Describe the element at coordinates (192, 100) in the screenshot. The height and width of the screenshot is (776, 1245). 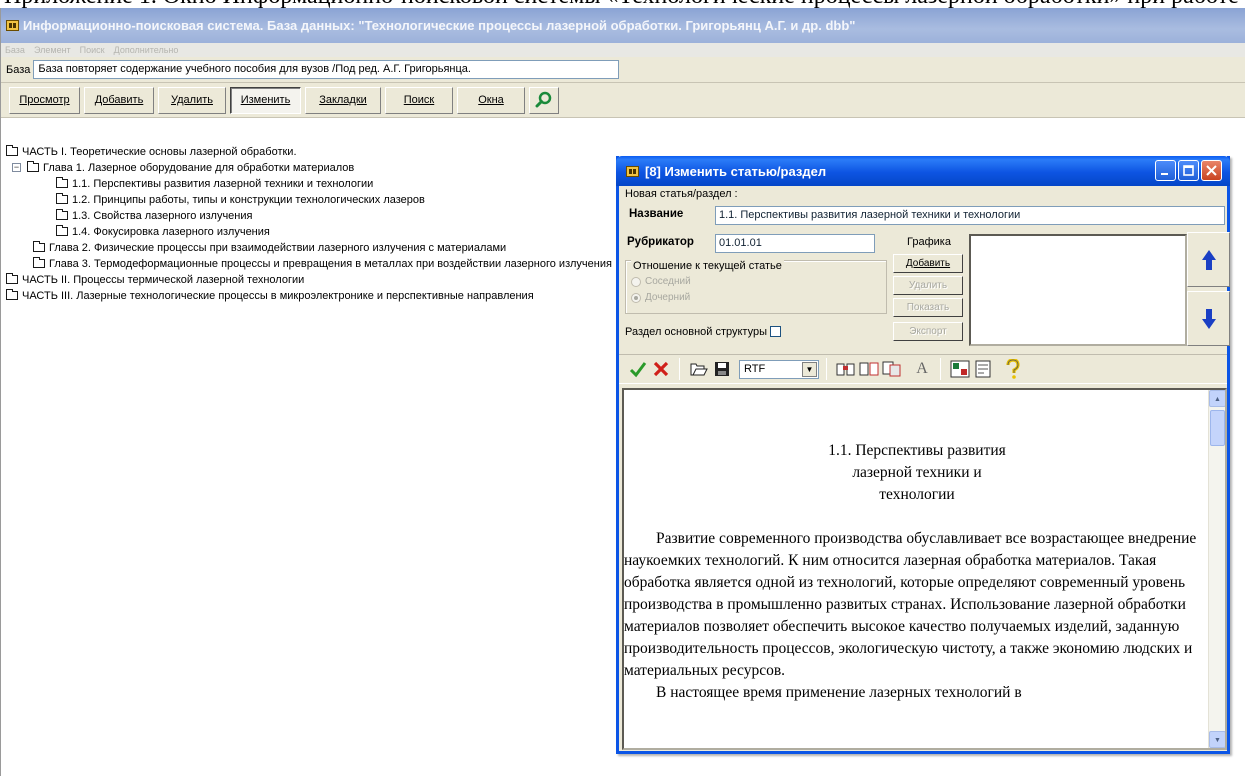
I see `delete-button: Удалить` at that location.